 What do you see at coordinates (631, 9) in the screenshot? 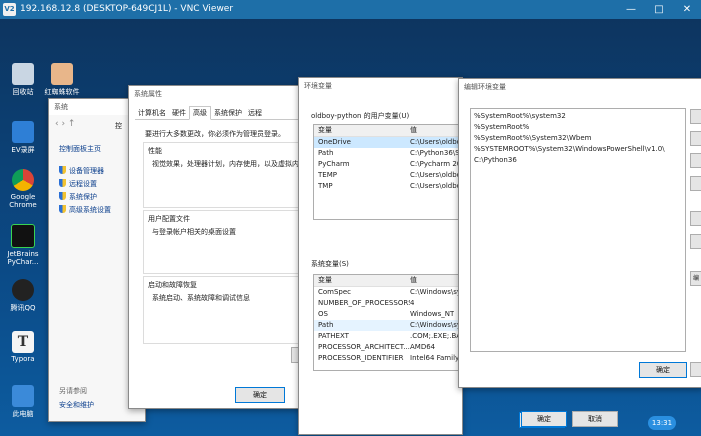
I see `minimize-button: —` at bounding box center [631, 9].